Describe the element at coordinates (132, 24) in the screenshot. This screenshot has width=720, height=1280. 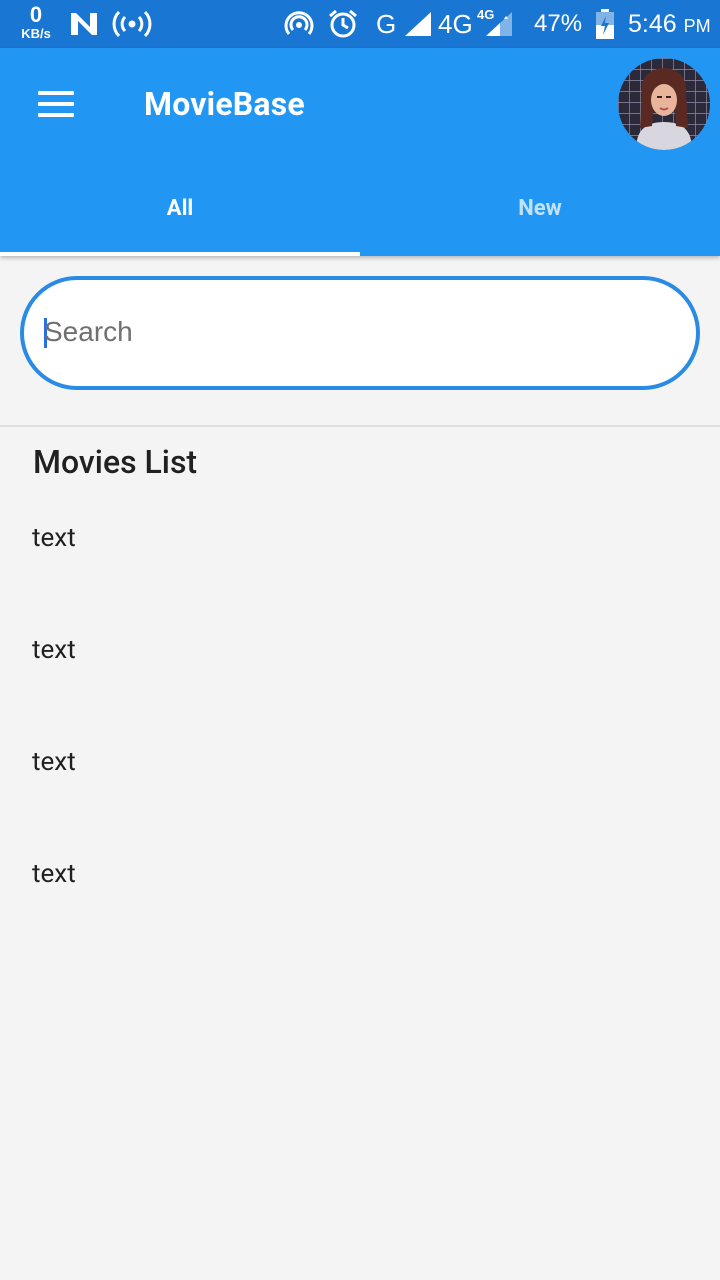
I see `hotspot-icon` at that location.